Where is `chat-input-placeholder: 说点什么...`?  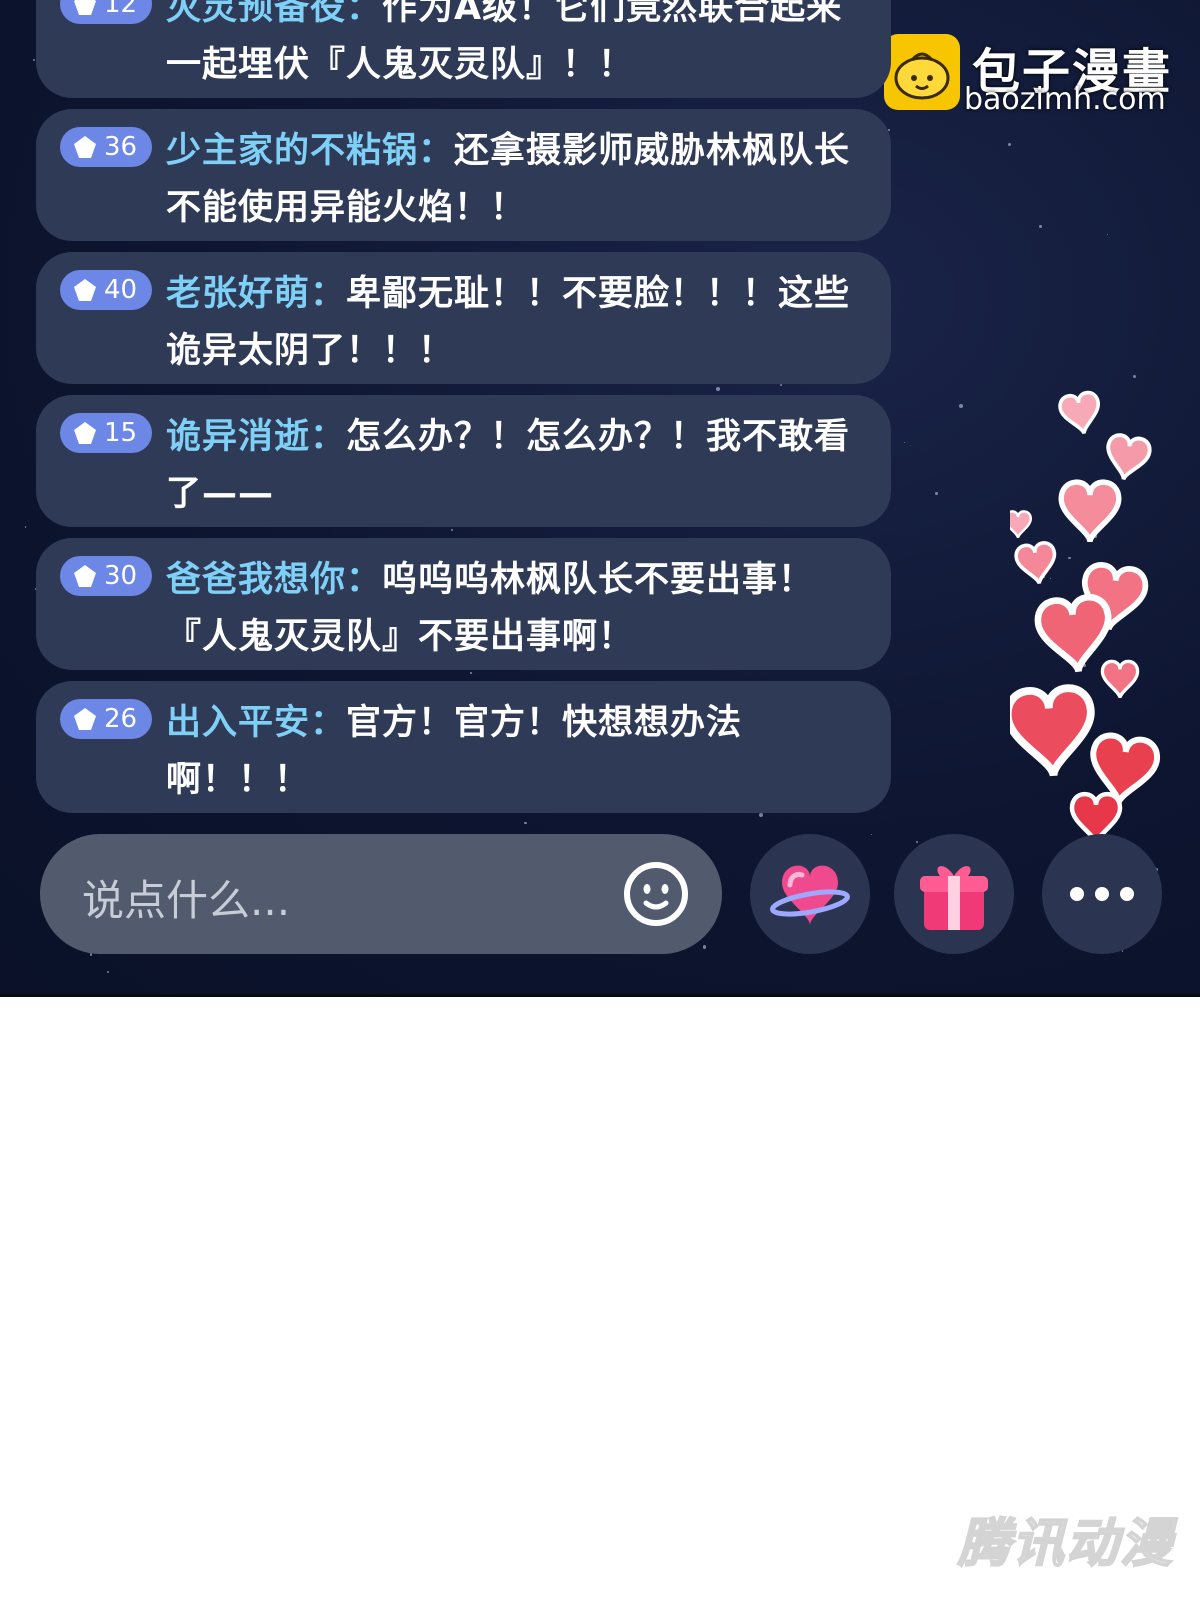 chat-input-placeholder: 说点什么... is located at coordinates (186, 897).